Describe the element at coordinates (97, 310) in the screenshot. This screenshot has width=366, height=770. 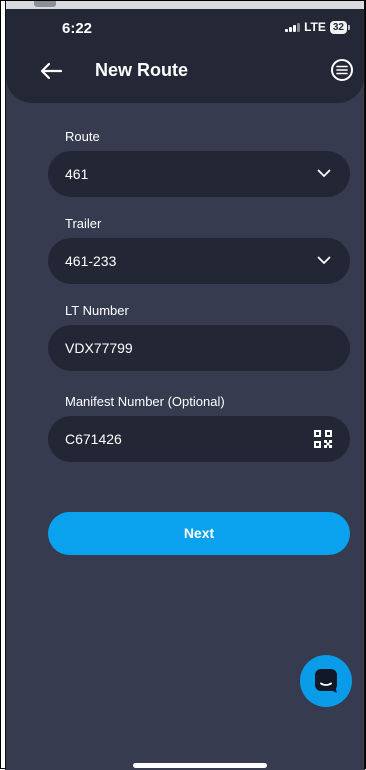
I see `lt-number-label: LT Number` at that location.